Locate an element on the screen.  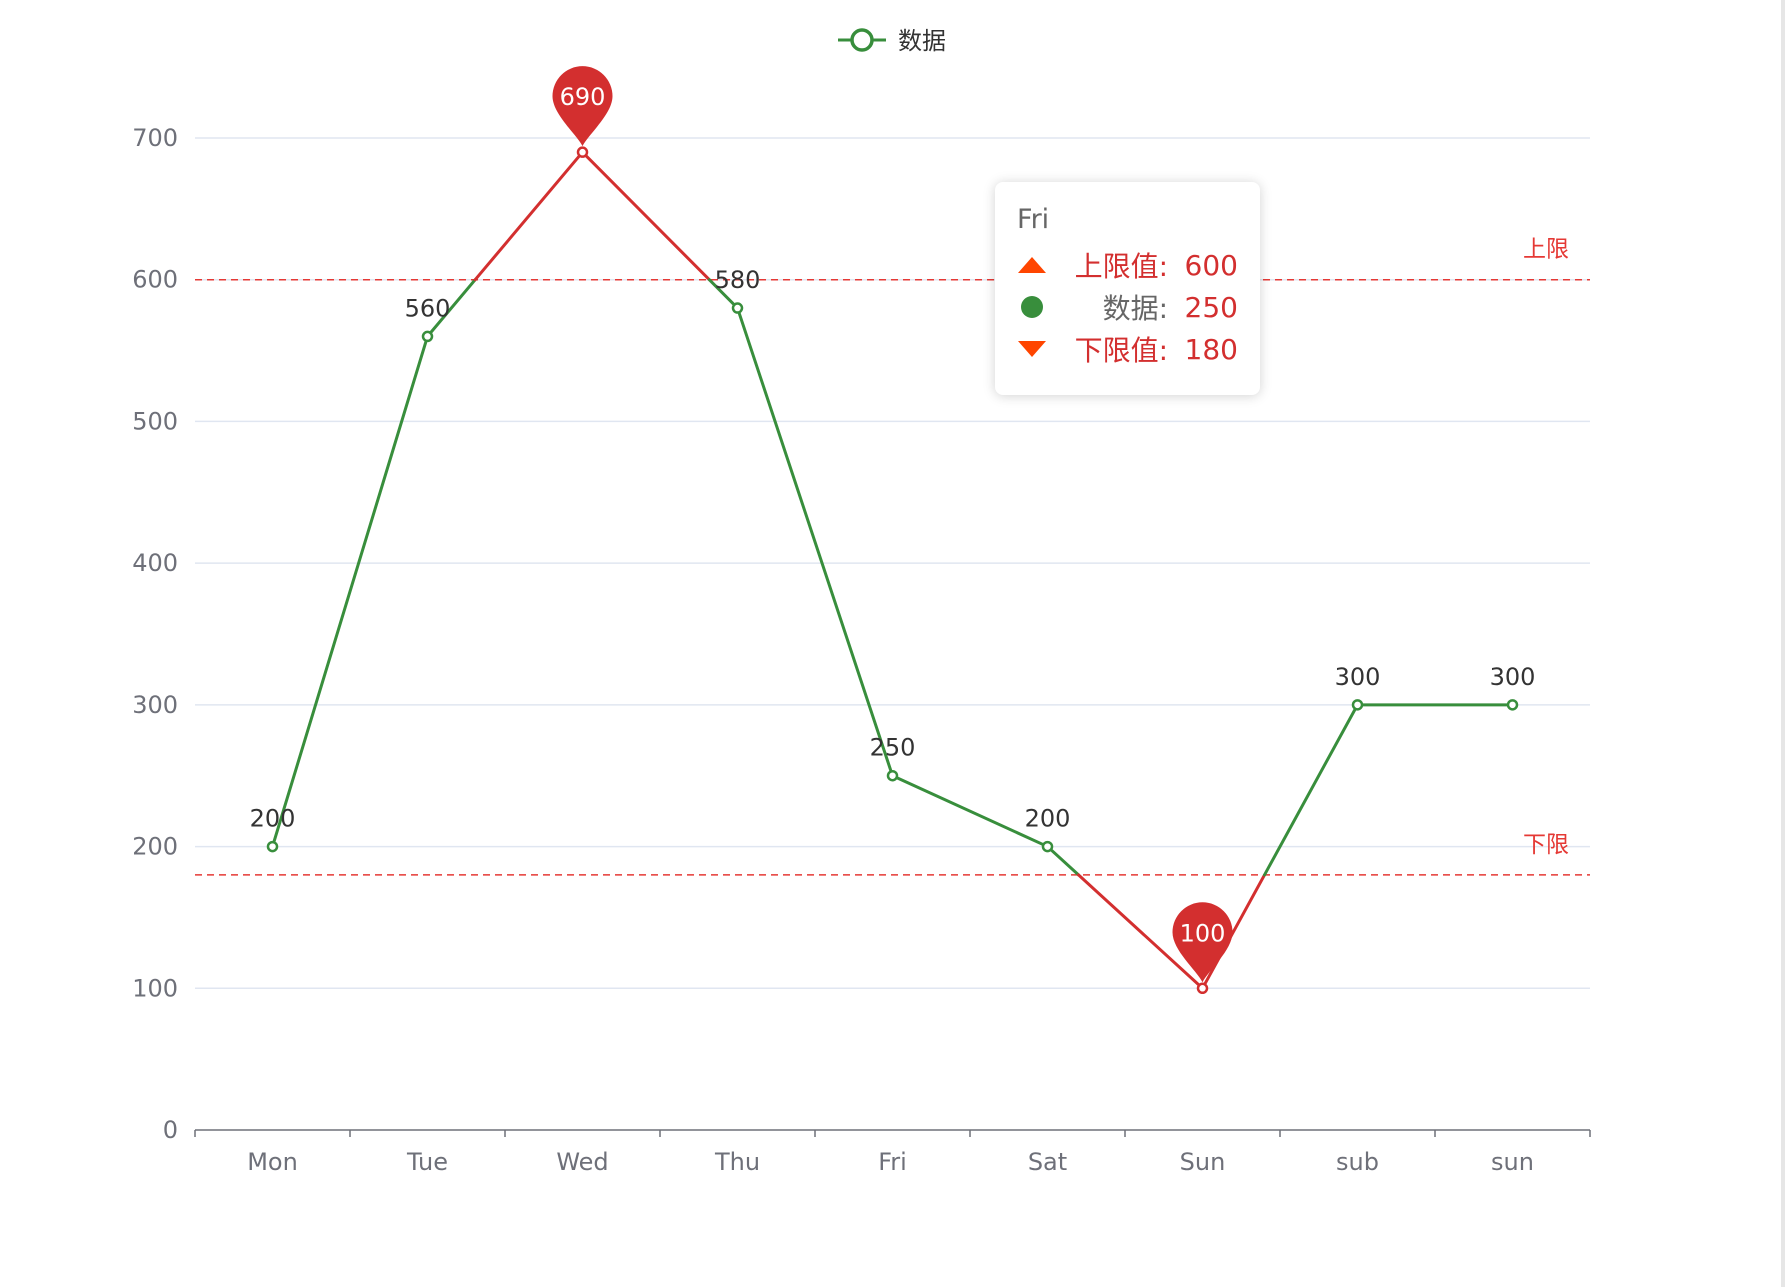
data-label: 250 is located at coordinates (893, 748).